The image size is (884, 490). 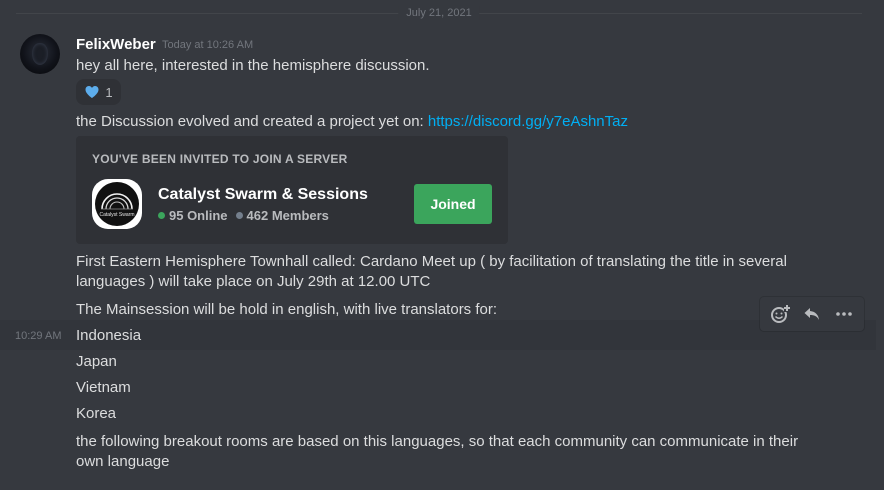 I want to click on message-actions-toolbar, so click(x=812, y=314).